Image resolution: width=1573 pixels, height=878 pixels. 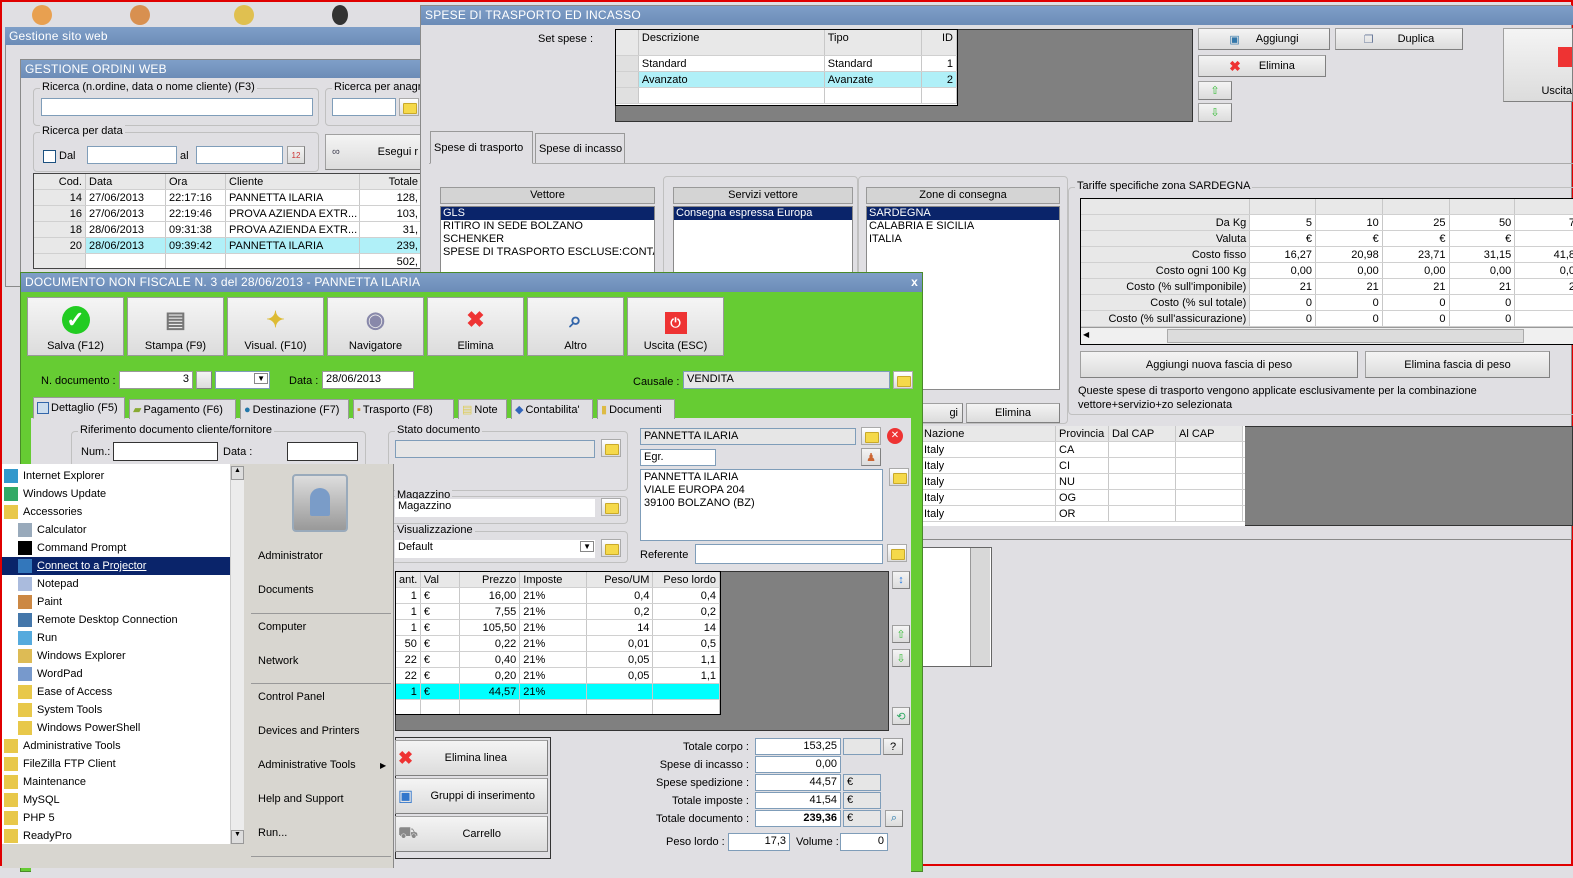 What do you see at coordinates (963, 239) in the screenshot?
I see `list-item: ITALIA` at bounding box center [963, 239].